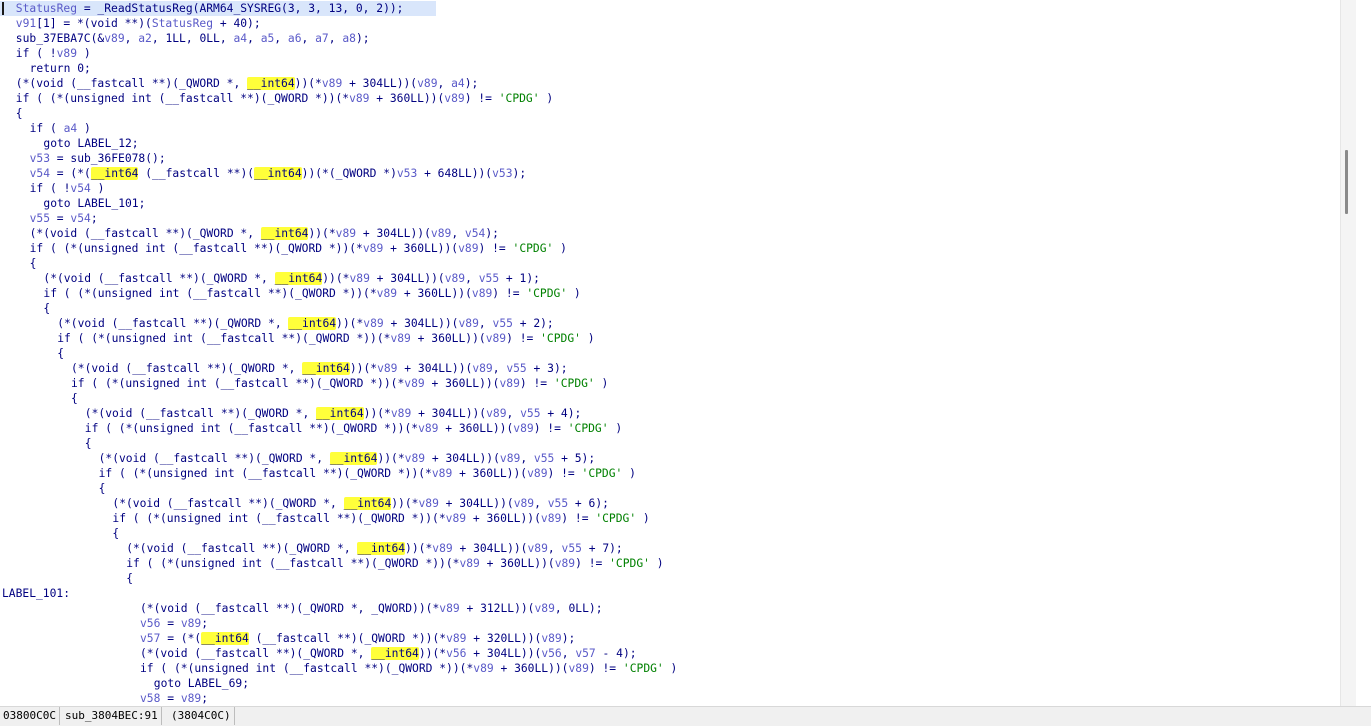 The height and width of the screenshot is (726, 1371). I want to click on code-identifier: a5, so click(268, 38).